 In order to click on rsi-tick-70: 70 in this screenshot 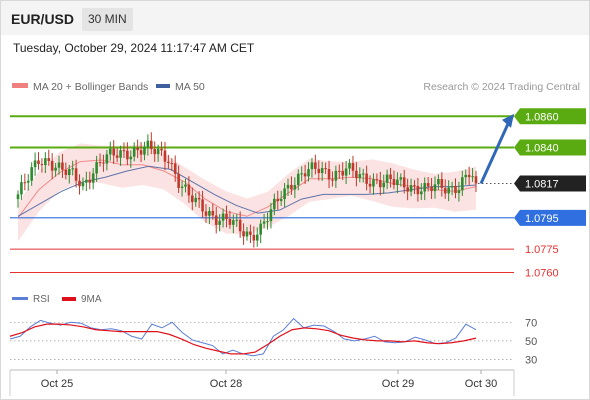, I will do `click(531, 323)`.